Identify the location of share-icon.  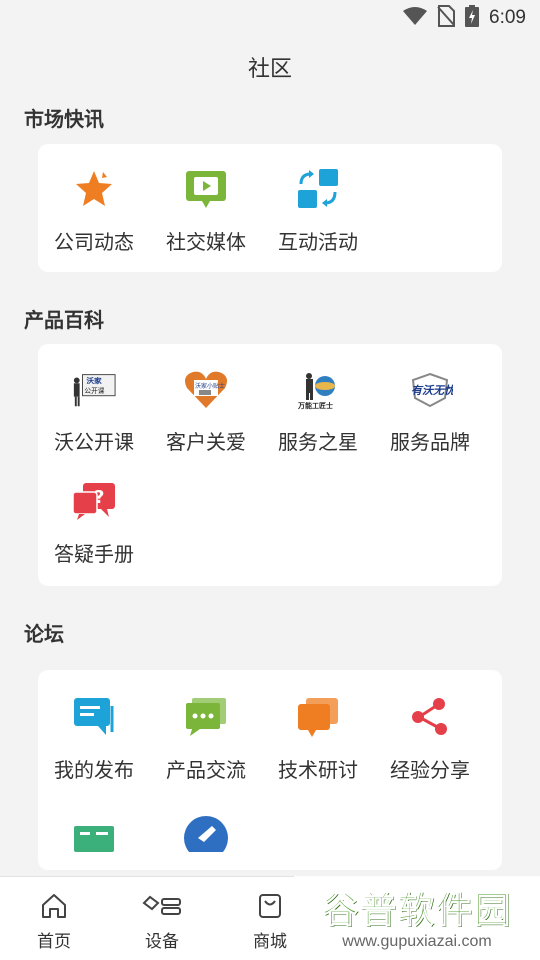
(430, 717).